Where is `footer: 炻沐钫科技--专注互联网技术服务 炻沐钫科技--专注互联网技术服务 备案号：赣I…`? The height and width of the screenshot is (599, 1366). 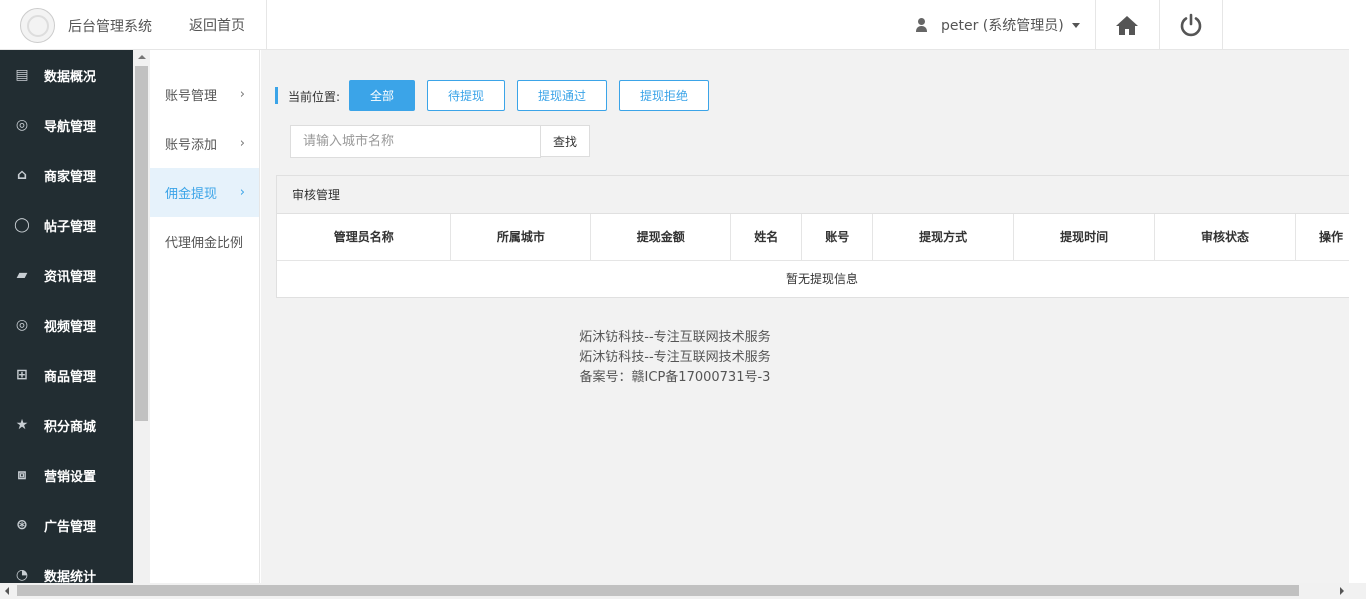 footer: 炻沐钫科技--专注互联网技术服务 炻沐钫科技--专注互联网技术服务 备案号：赣I… is located at coordinates (675, 358).